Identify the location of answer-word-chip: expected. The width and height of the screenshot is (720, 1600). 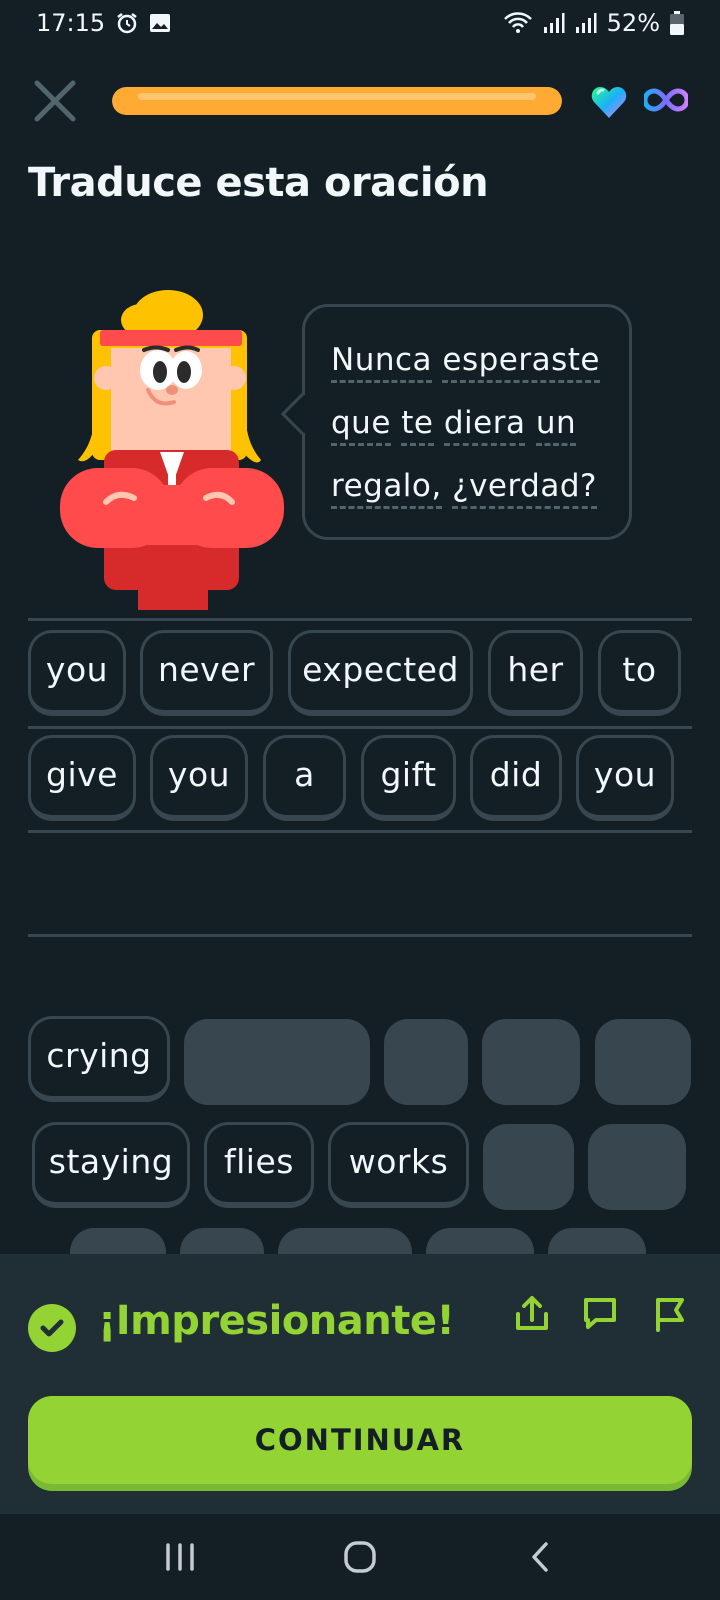
(380, 673).